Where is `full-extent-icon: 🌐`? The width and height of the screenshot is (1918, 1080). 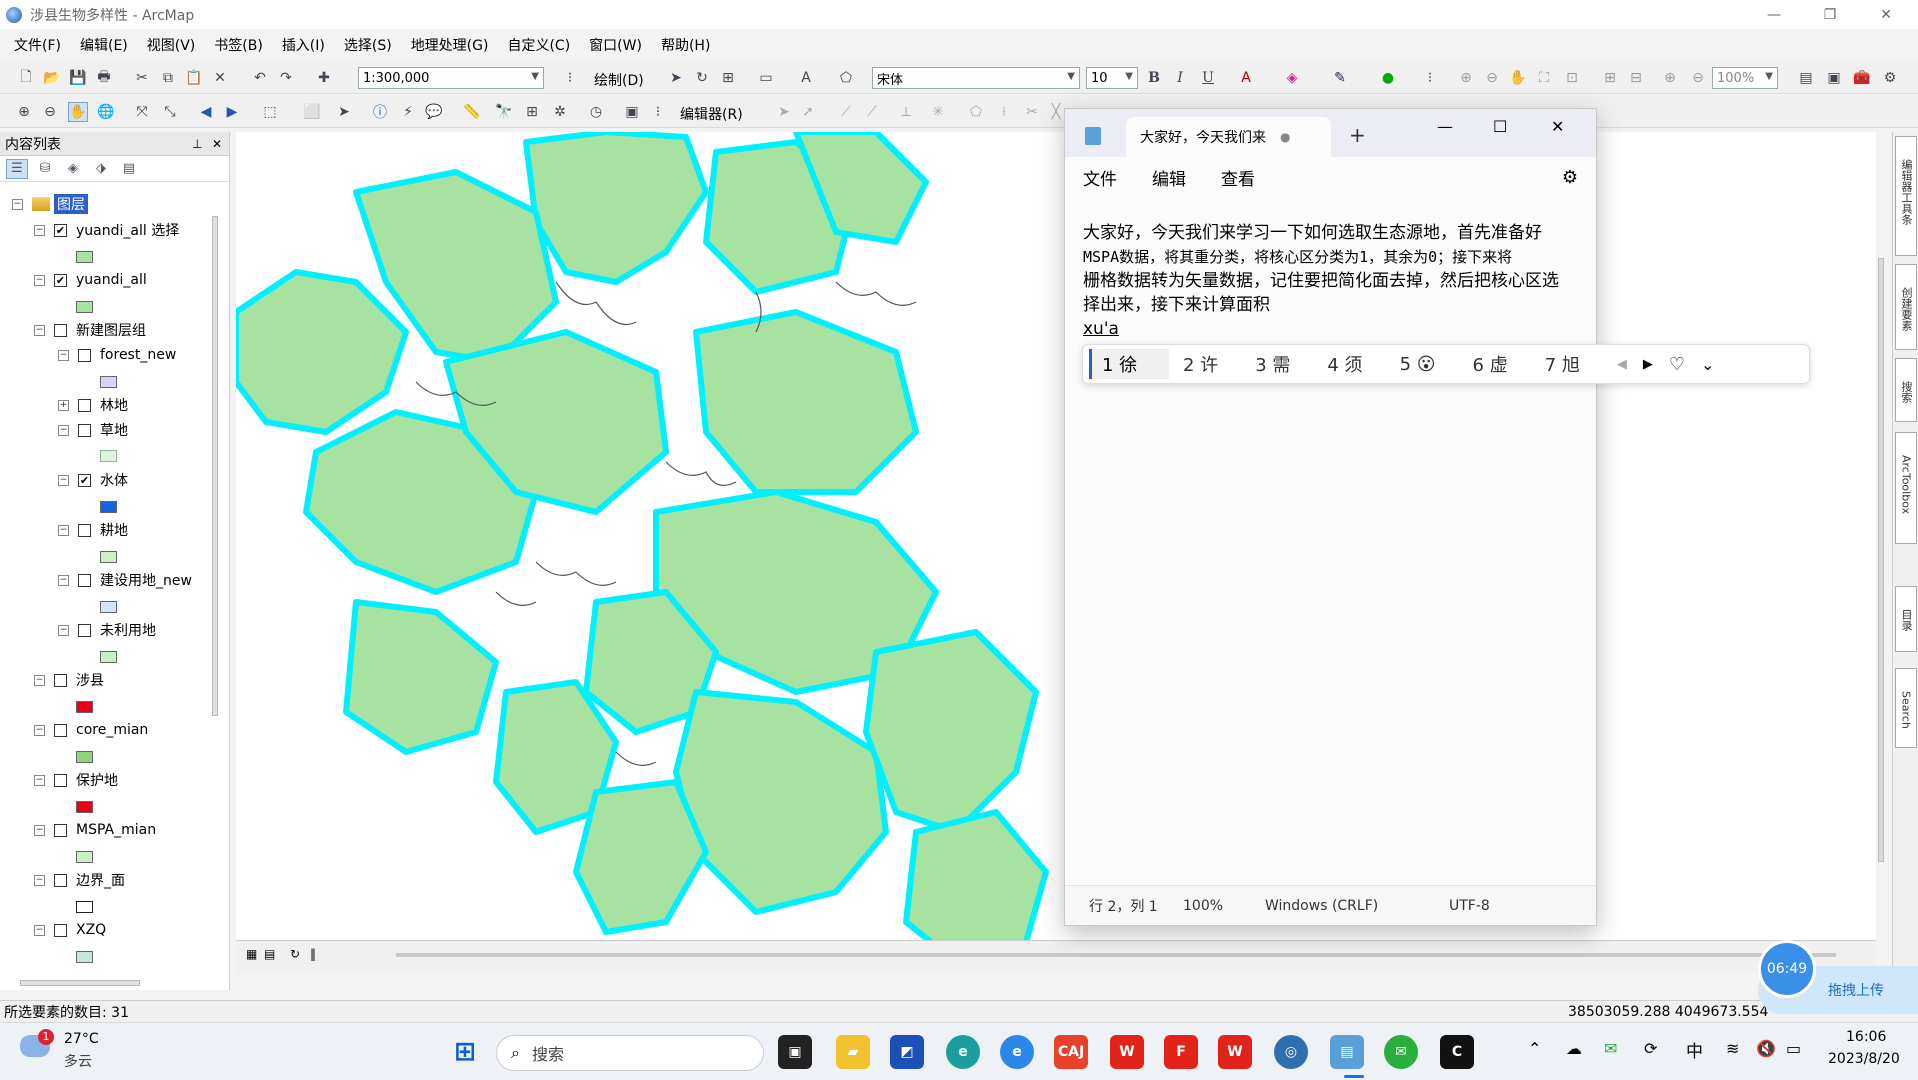
full-extent-icon: 🌐 is located at coordinates (106, 112).